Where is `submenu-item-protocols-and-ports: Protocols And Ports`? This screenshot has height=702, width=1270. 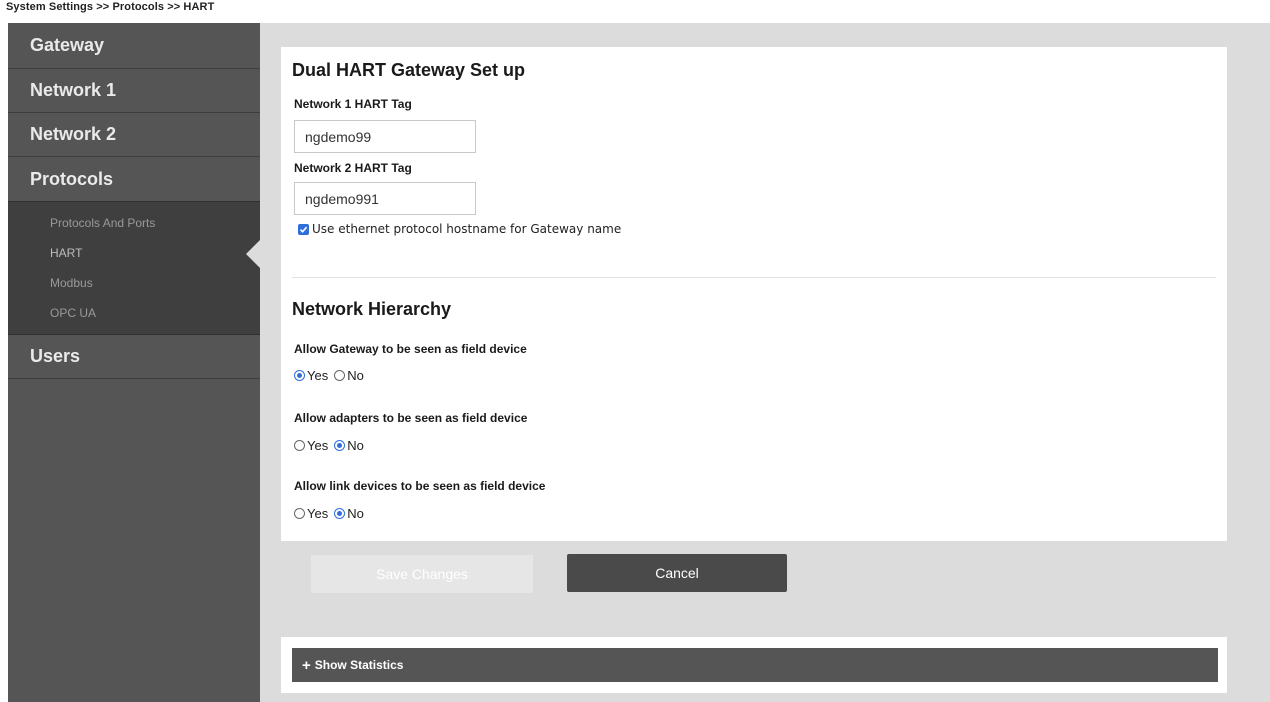
submenu-item-protocols-and-ports: Protocols And Ports is located at coordinates (134, 223).